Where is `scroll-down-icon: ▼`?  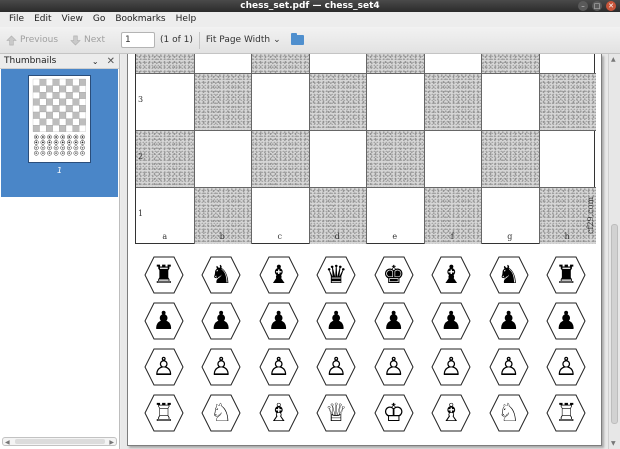
scroll-down-icon: ▼ is located at coordinates (613, 443).